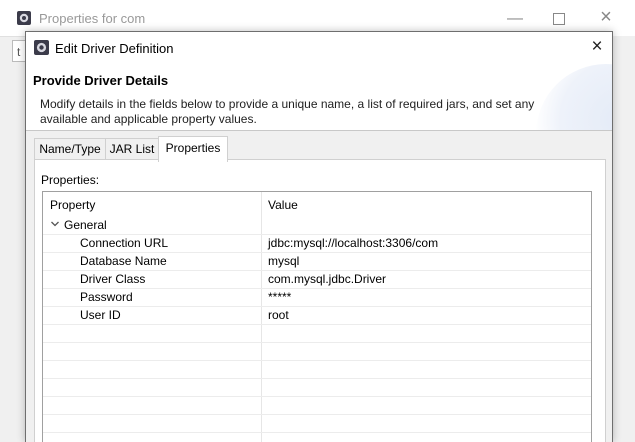  What do you see at coordinates (132, 148) in the screenshot?
I see `tab-jar-list: JAR List` at bounding box center [132, 148].